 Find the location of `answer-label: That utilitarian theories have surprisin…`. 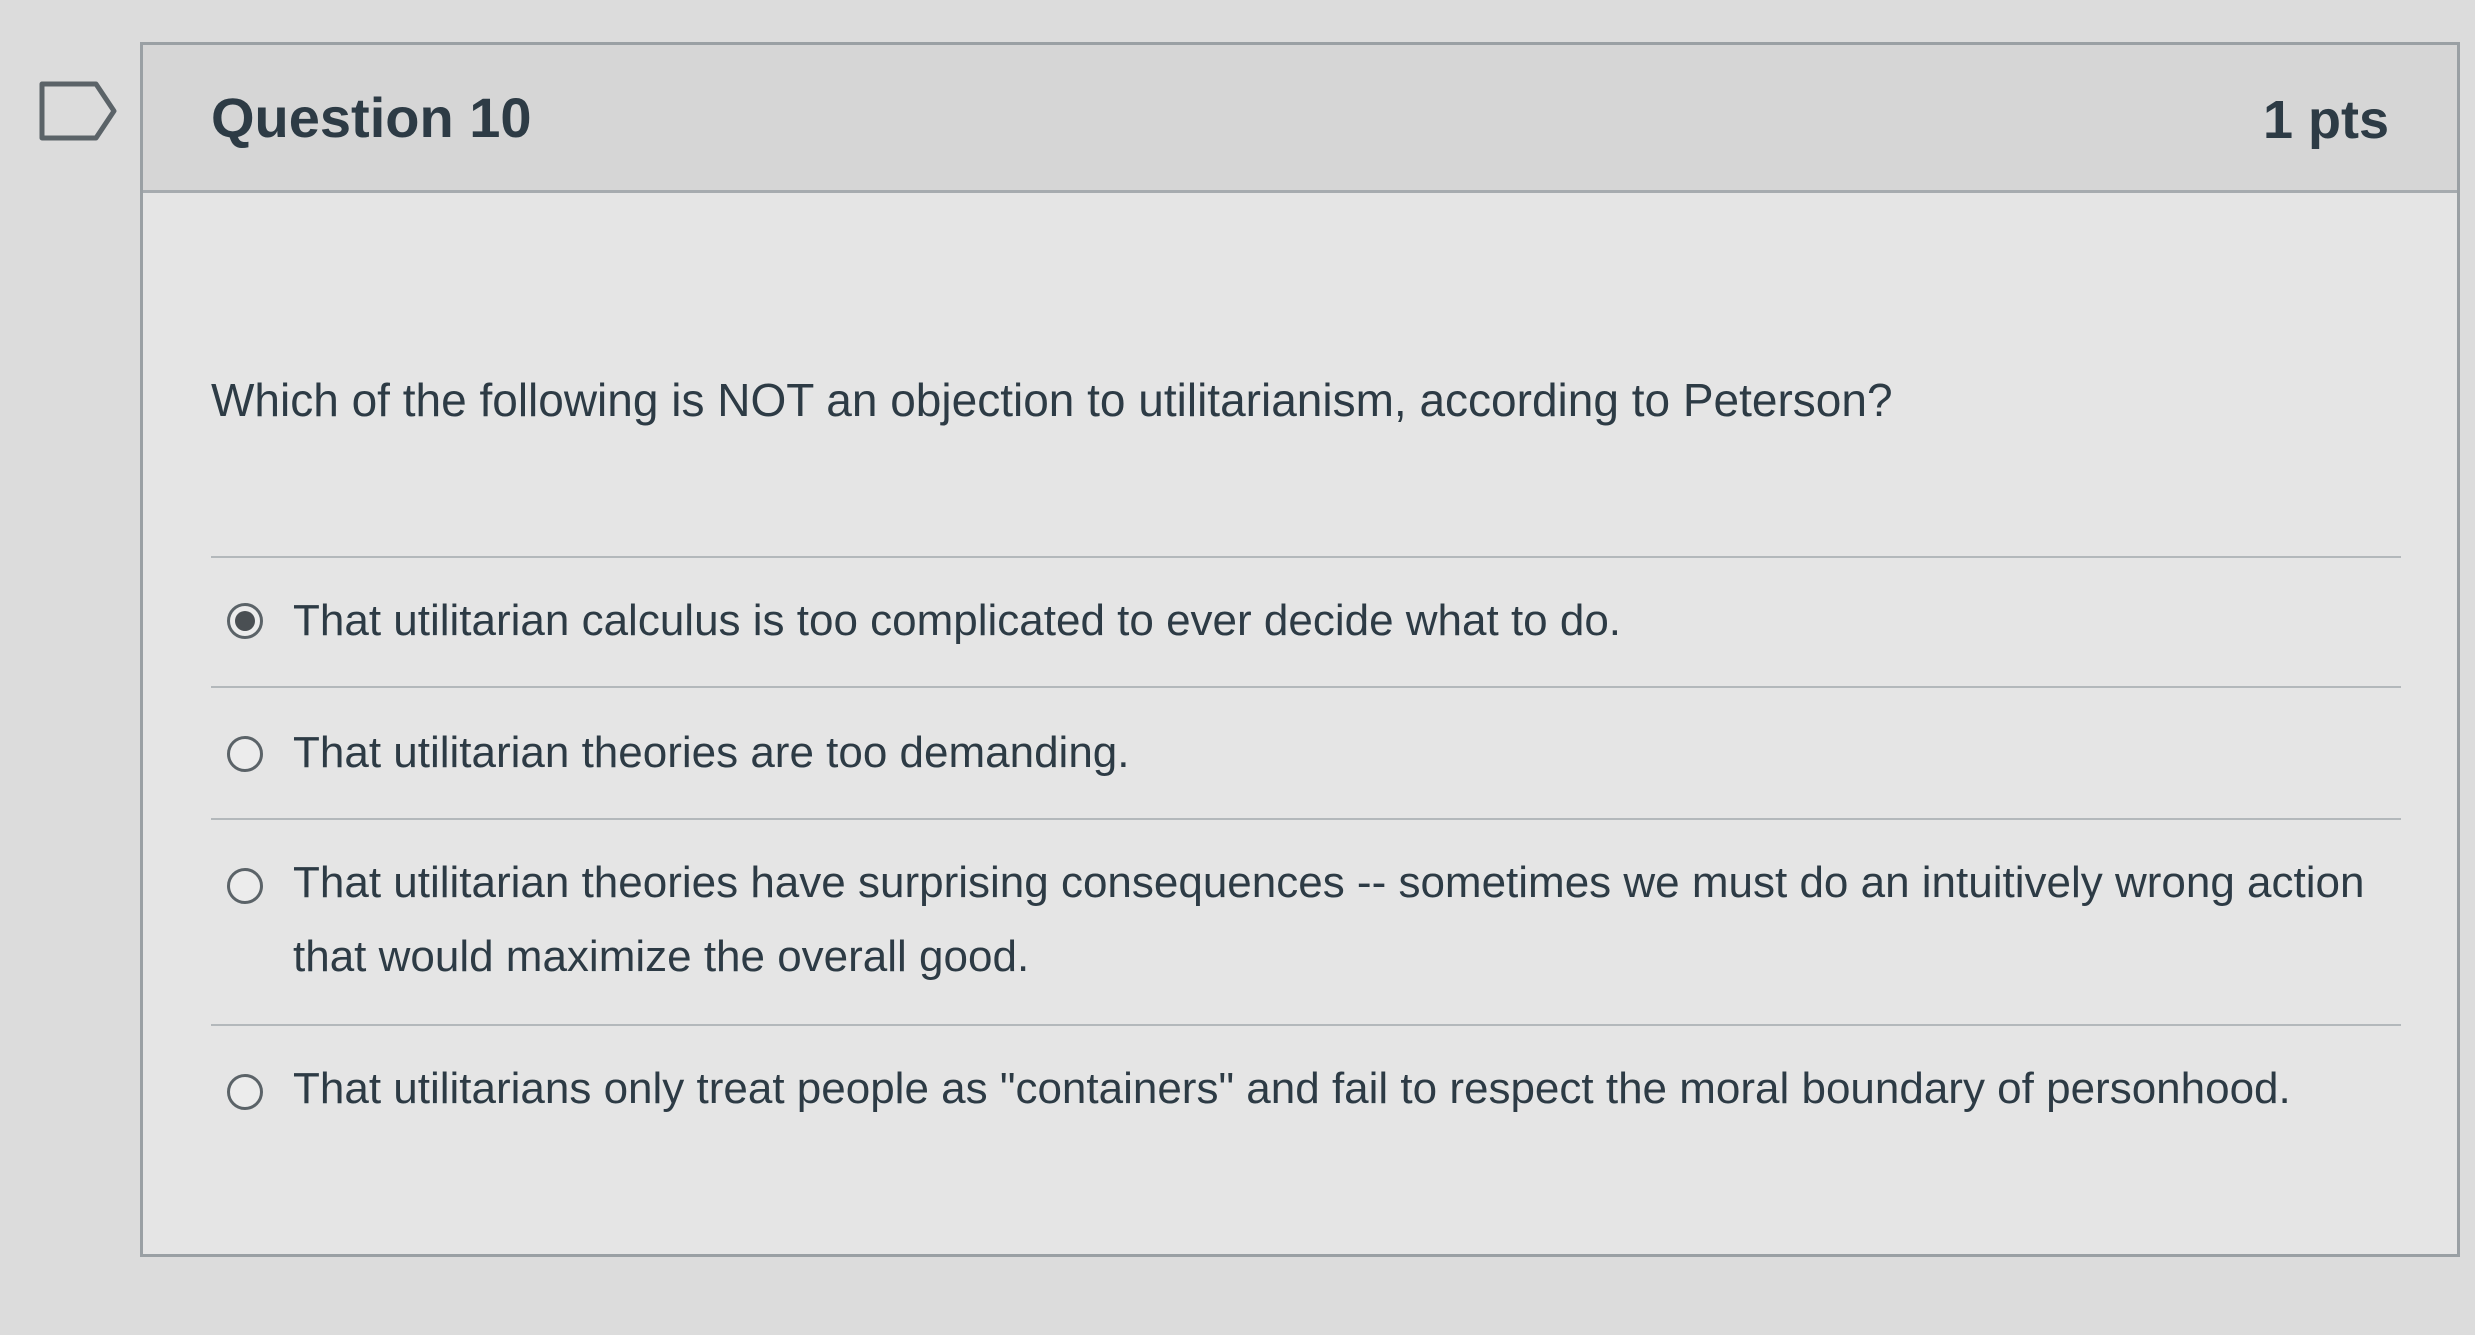

answer-label: That utilitarian theories have surprisin… is located at coordinates (1337, 920).